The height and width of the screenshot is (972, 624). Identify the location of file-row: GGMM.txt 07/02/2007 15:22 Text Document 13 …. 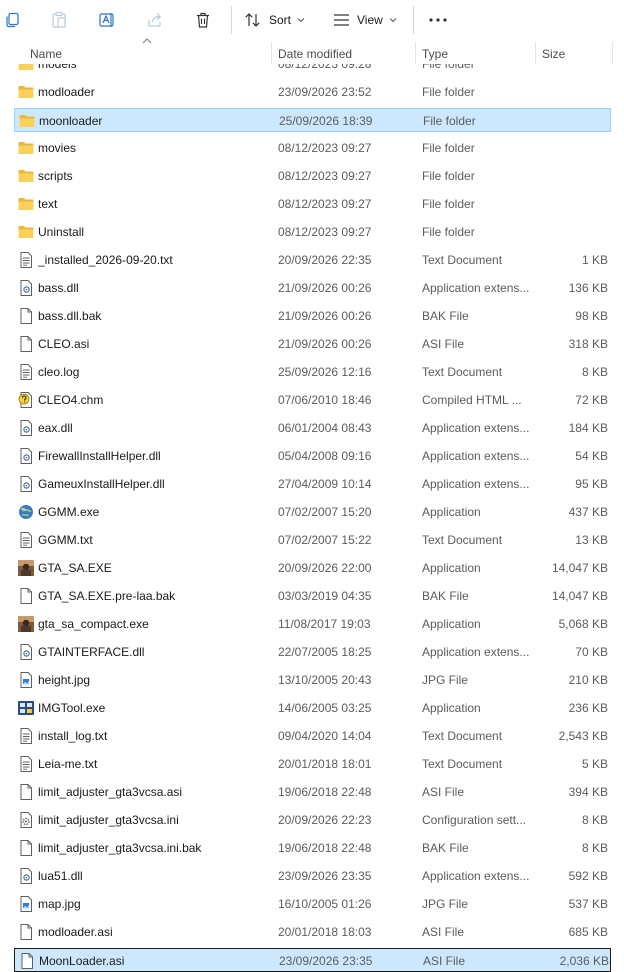
(312, 540).